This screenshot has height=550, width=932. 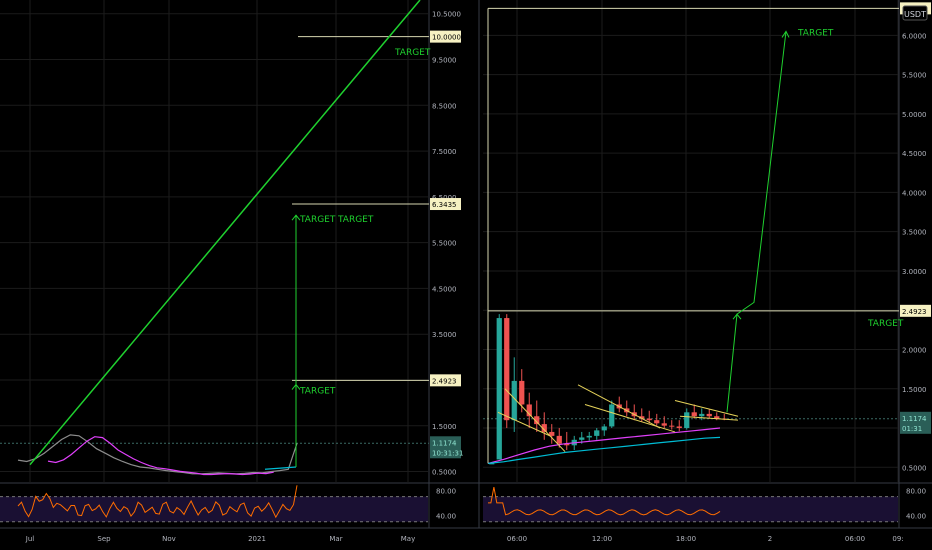 What do you see at coordinates (602, 539) in the screenshot?
I see `x-tick-label: 12:00` at bounding box center [602, 539].